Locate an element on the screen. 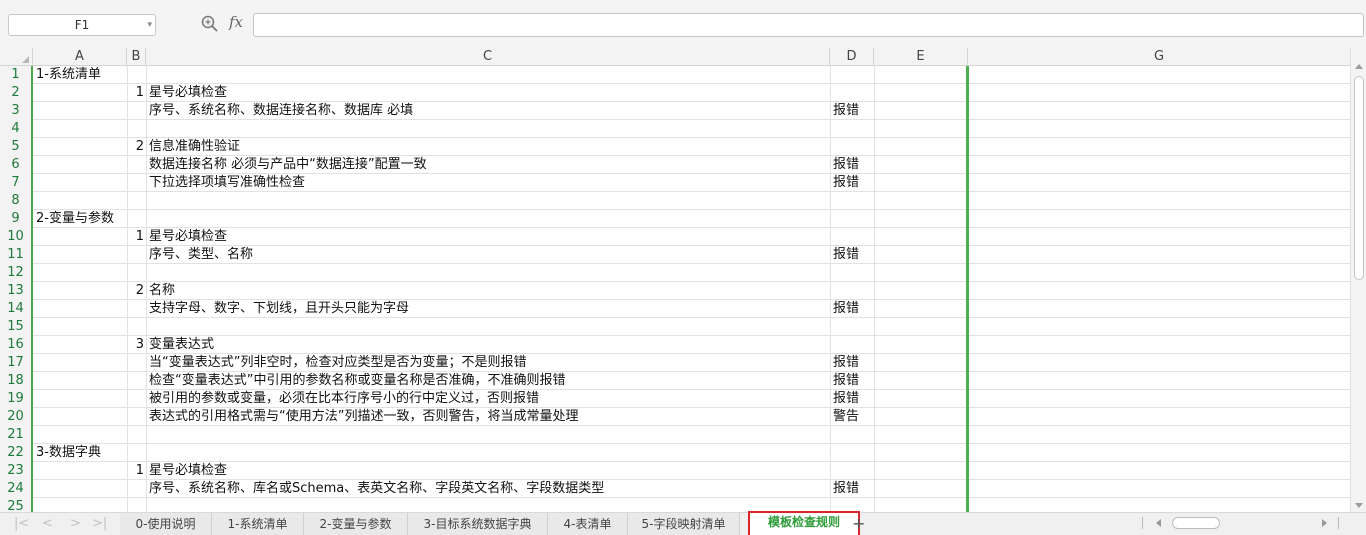 This screenshot has height=535, width=1366. hscroll-thumb is located at coordinates (1196, 523).